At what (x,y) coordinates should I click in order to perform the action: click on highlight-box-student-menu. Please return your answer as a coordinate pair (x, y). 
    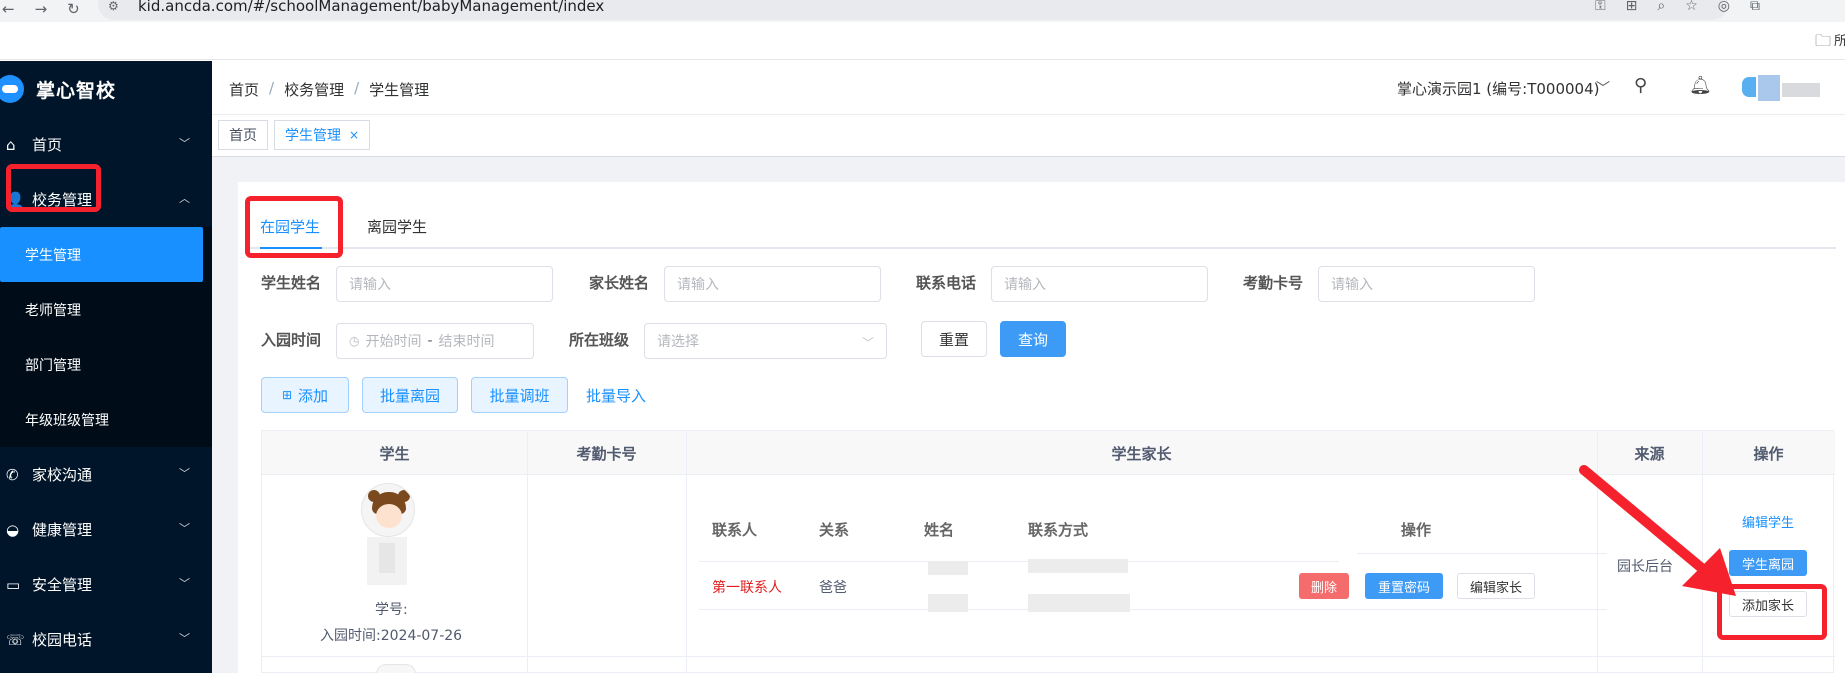
    Looking at the image, I should click on (53, 188).